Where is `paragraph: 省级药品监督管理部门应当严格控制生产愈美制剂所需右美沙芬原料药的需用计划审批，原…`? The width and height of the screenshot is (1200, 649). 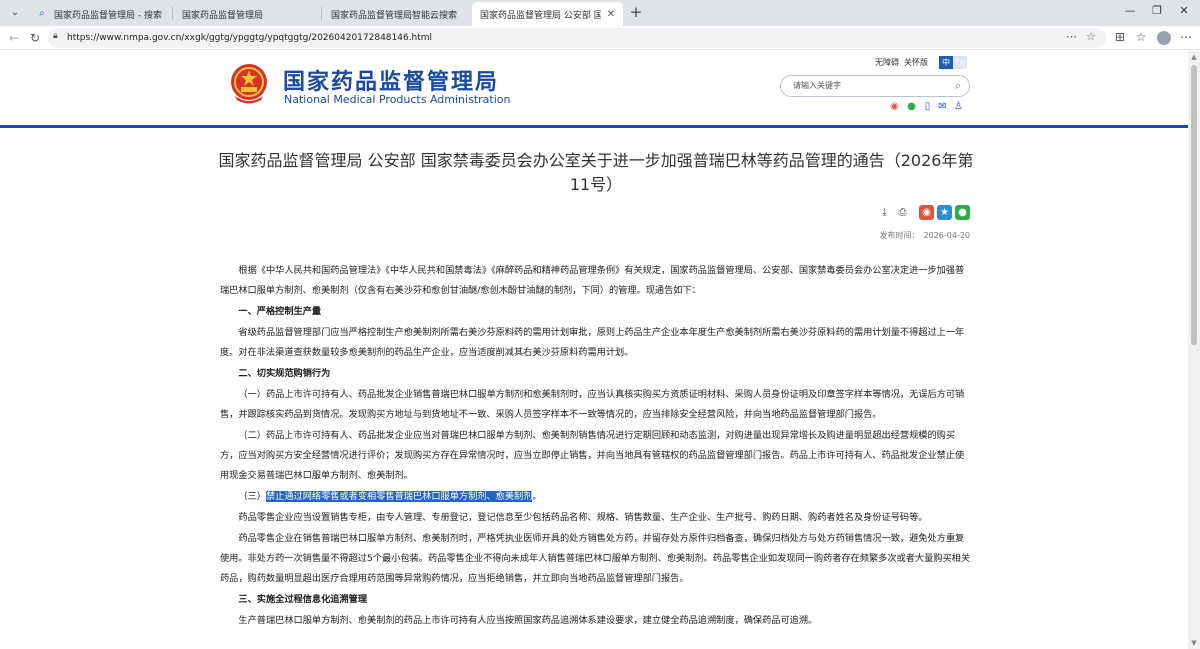
paragraph: 省级药品监督管理部门应当严格控制生产愈美制剂所需右美沙芬原料药的需用计划审批，原… is located at coordinates (592, 342).